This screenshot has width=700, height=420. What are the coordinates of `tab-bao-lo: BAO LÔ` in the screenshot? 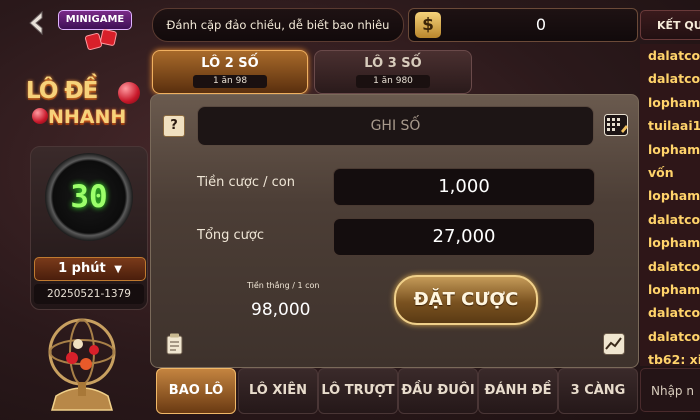 It's located at (196, 391).